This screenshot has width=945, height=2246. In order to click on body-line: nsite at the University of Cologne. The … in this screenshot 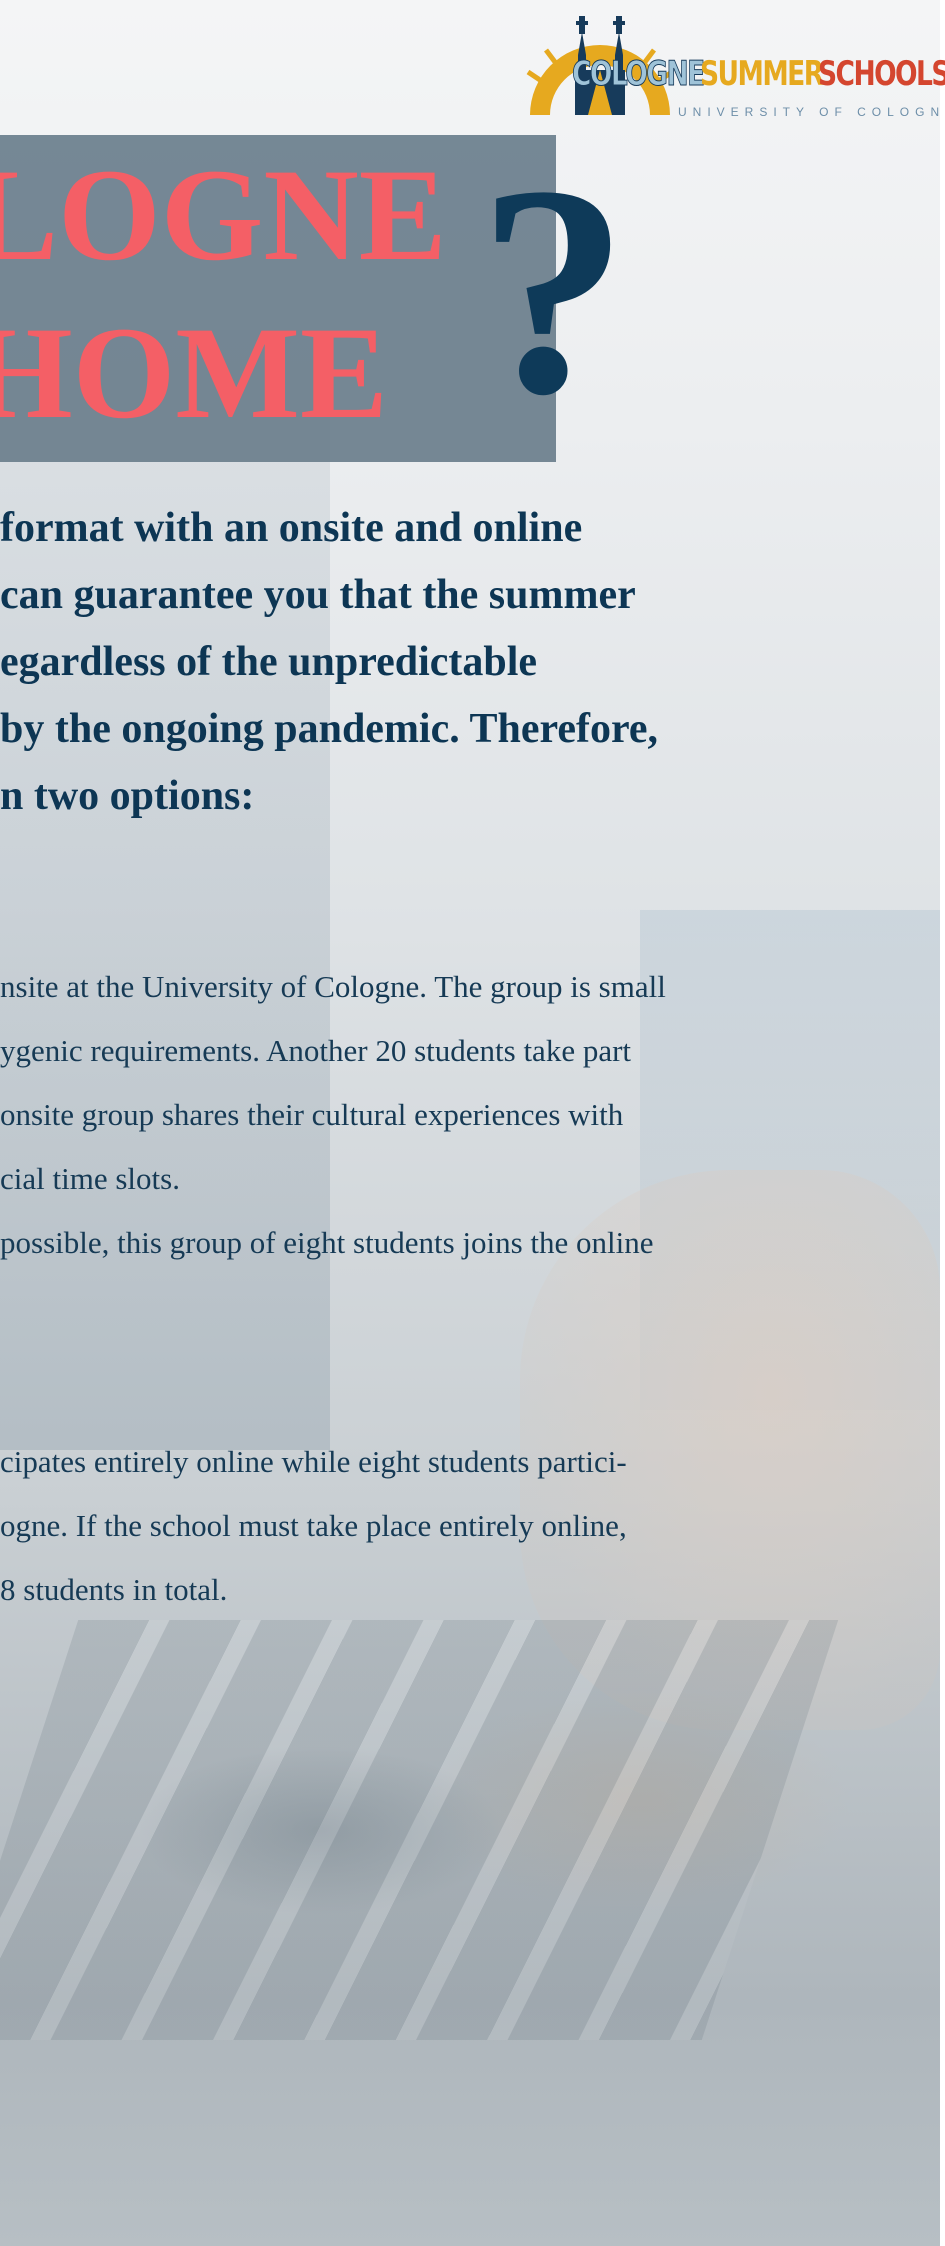, I will do `click(333, 986)`.